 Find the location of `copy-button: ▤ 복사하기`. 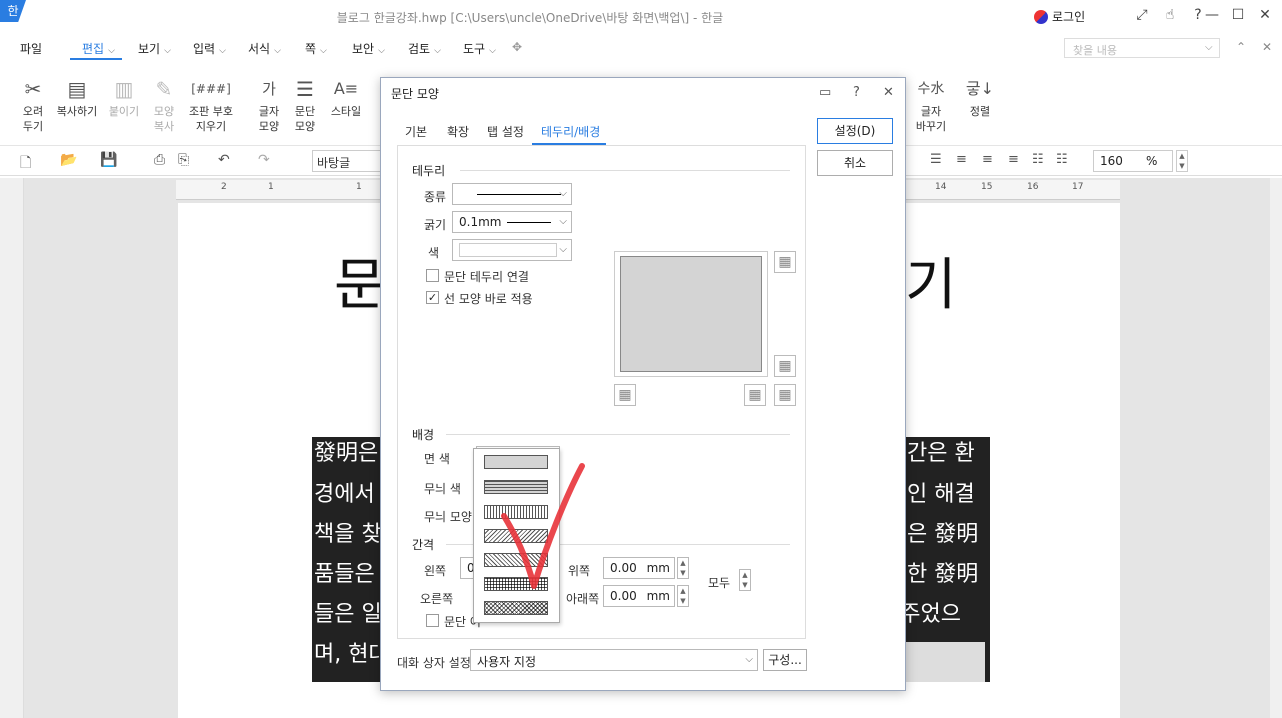

copy-button: ▤ 복사하기 is located at coordinates (77, 96).